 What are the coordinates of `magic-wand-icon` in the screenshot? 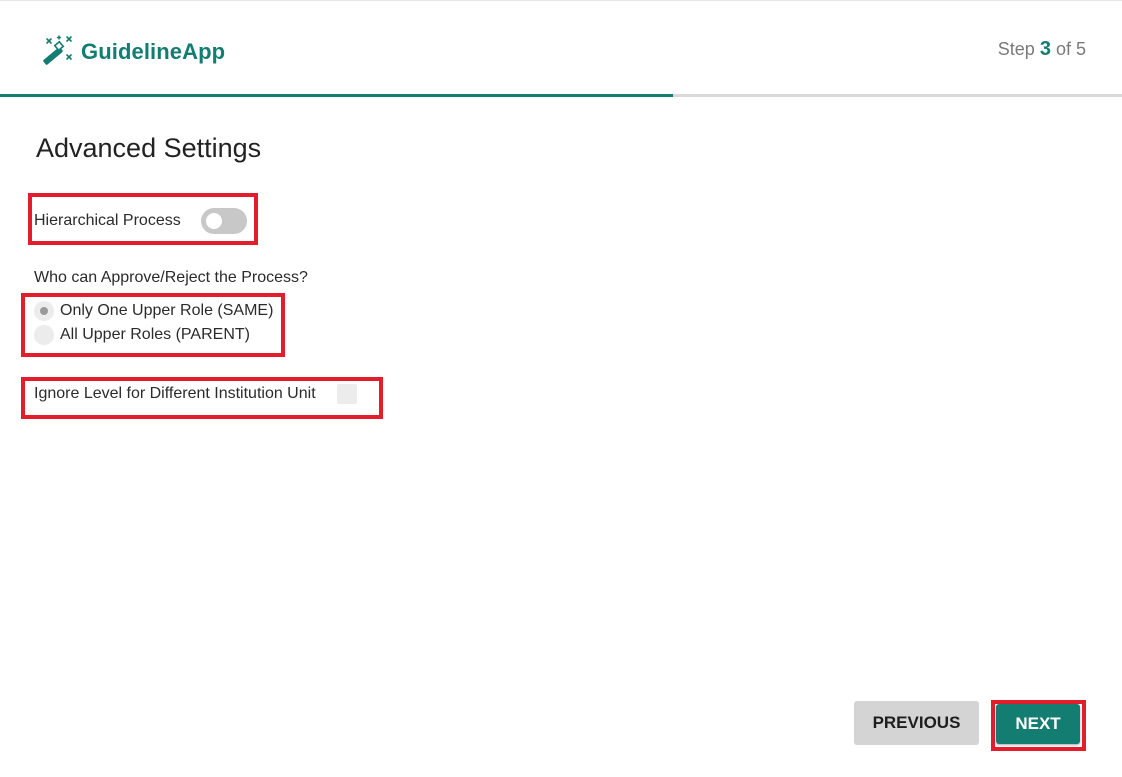 It's located at (57, 50).